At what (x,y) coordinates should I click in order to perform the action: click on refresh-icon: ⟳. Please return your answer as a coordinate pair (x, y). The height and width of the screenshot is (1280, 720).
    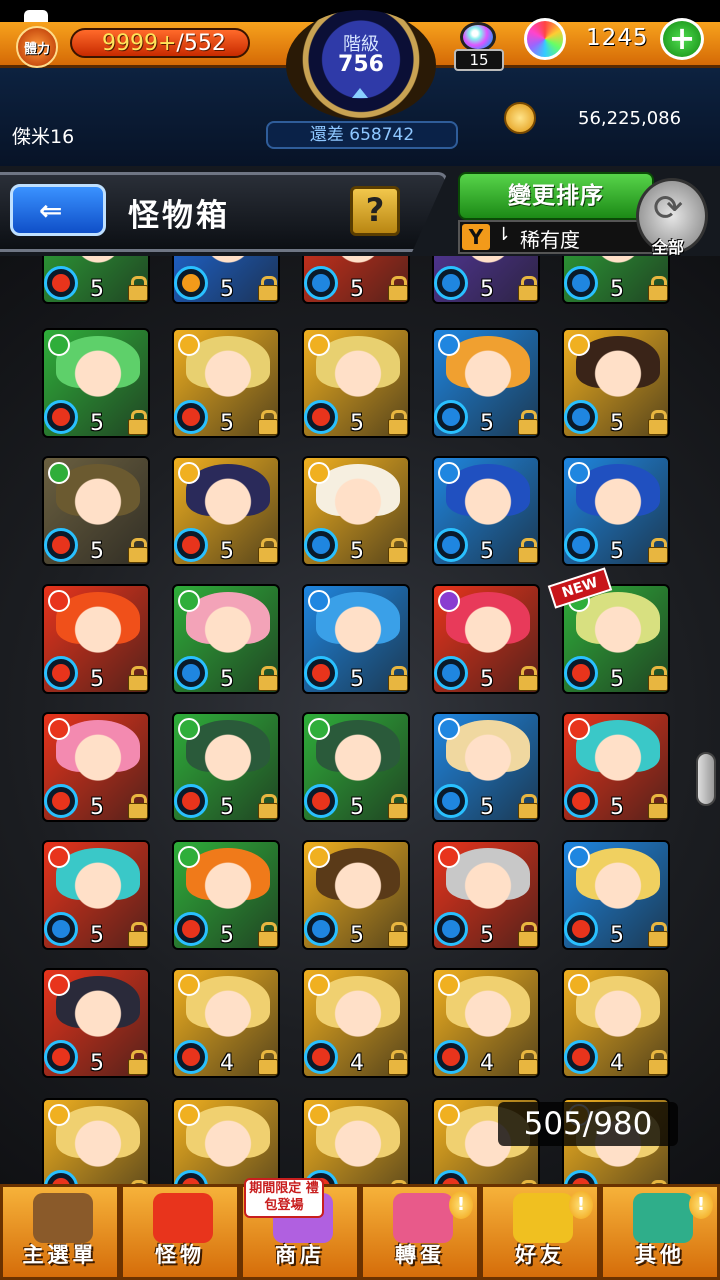
    Looking at the image, I should click on (668, 208).